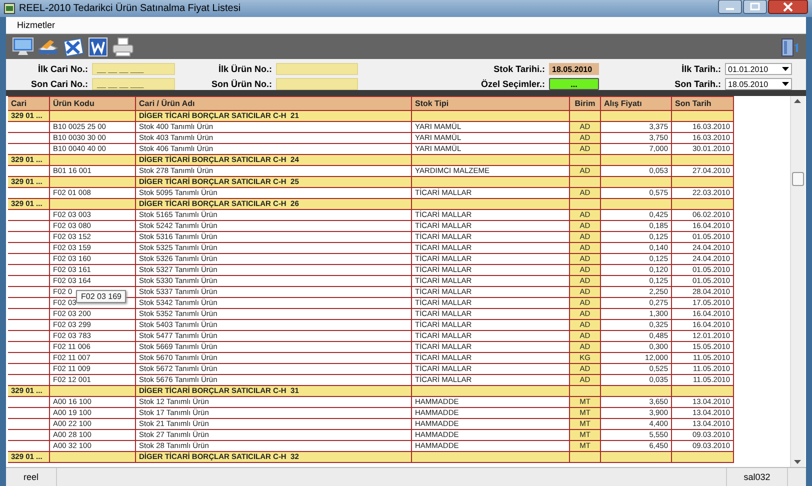 The image size is (812, 486). I want to click on date-field: 18.05.2010, so click(574, 69).